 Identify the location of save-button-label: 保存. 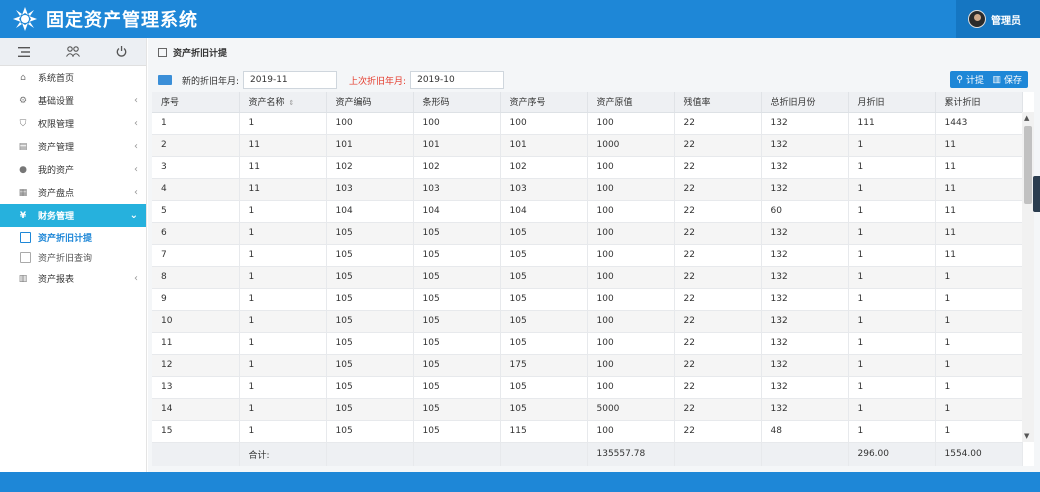
(1012, 80).